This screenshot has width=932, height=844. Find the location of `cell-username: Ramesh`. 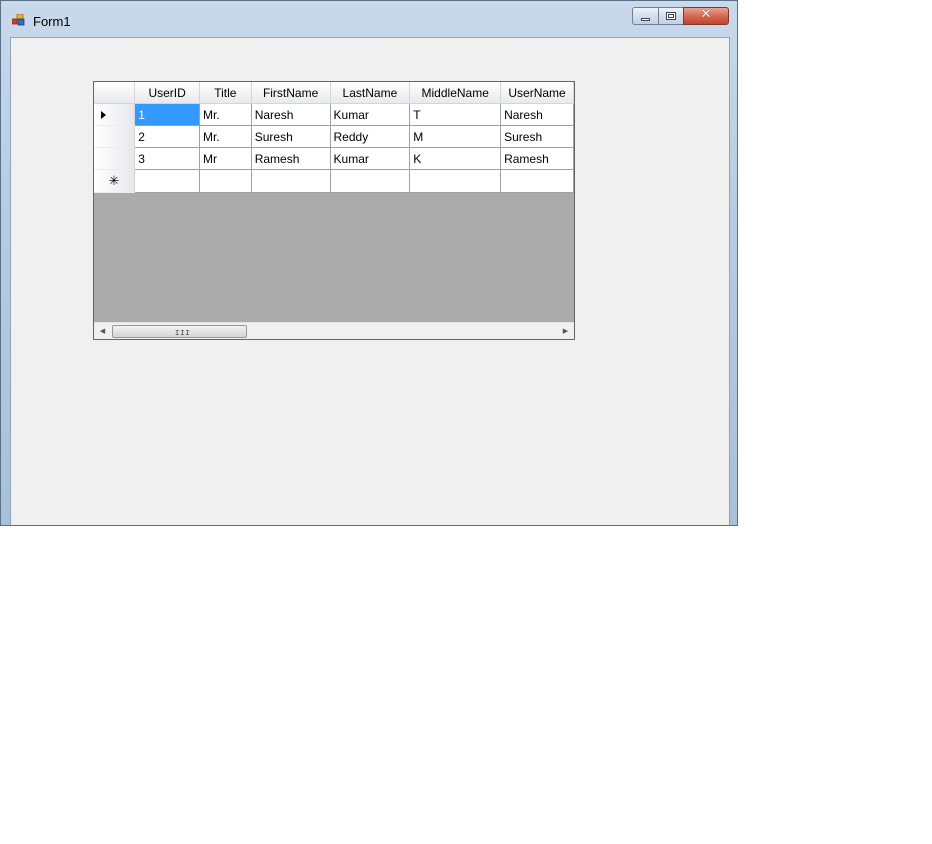

cell-username: Ramesh is located at coordinates (537, 158).